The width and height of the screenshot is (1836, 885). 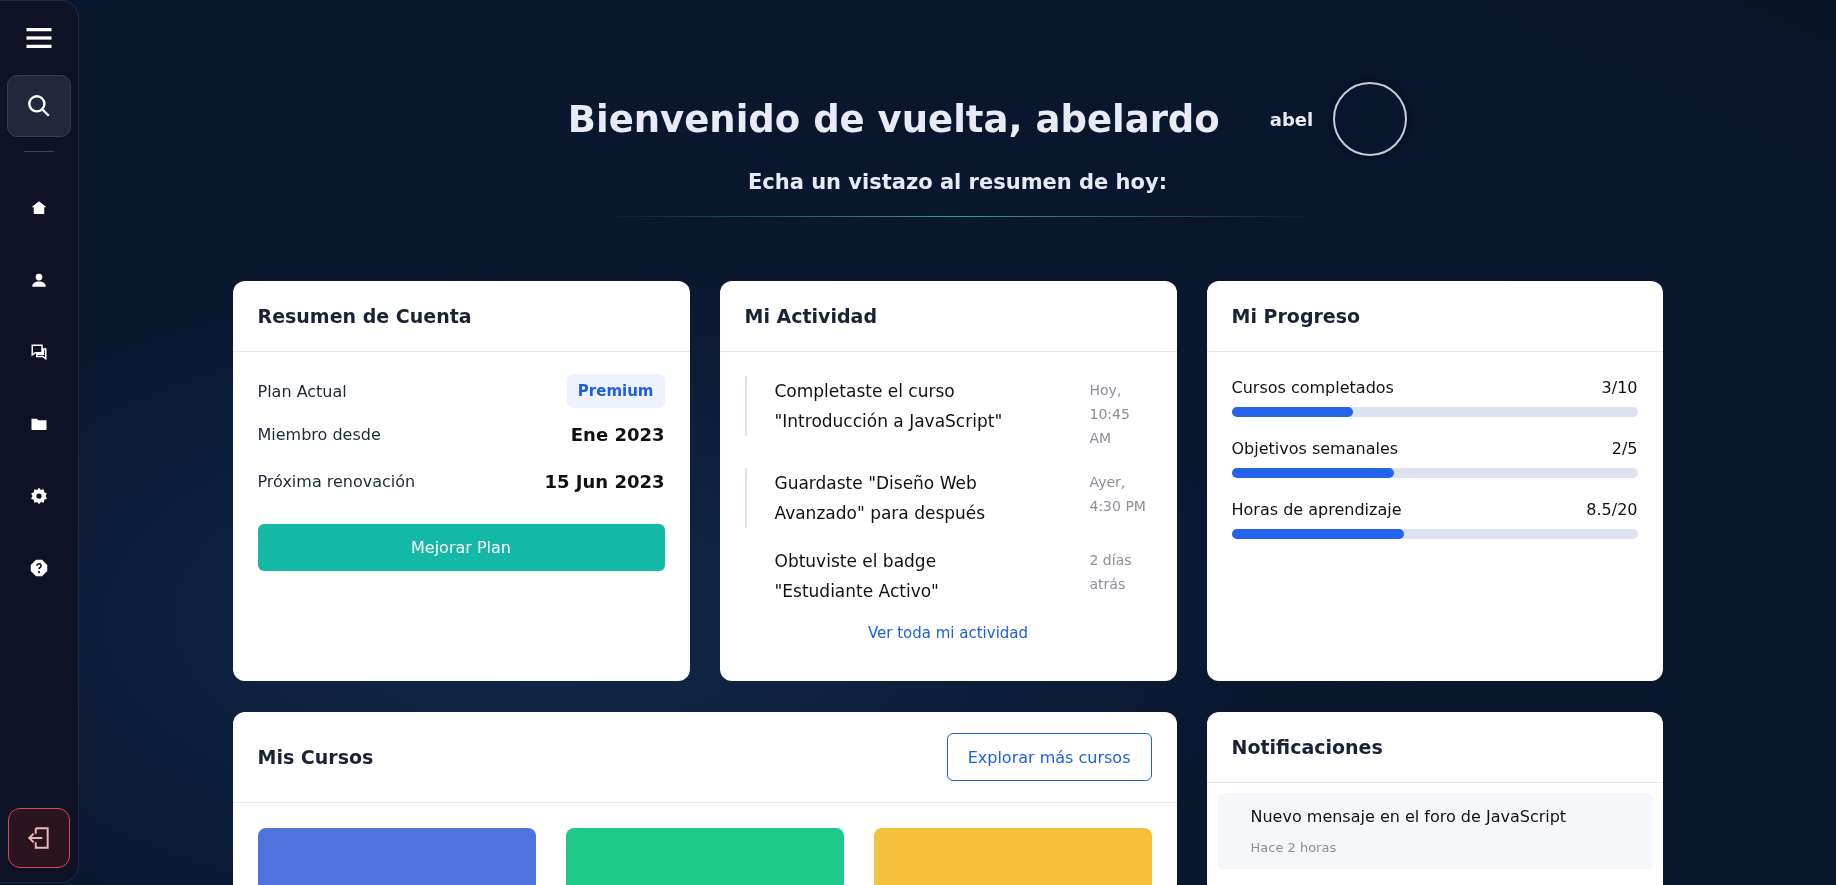 I want to click on help-icon, so click(x=39, y=568).